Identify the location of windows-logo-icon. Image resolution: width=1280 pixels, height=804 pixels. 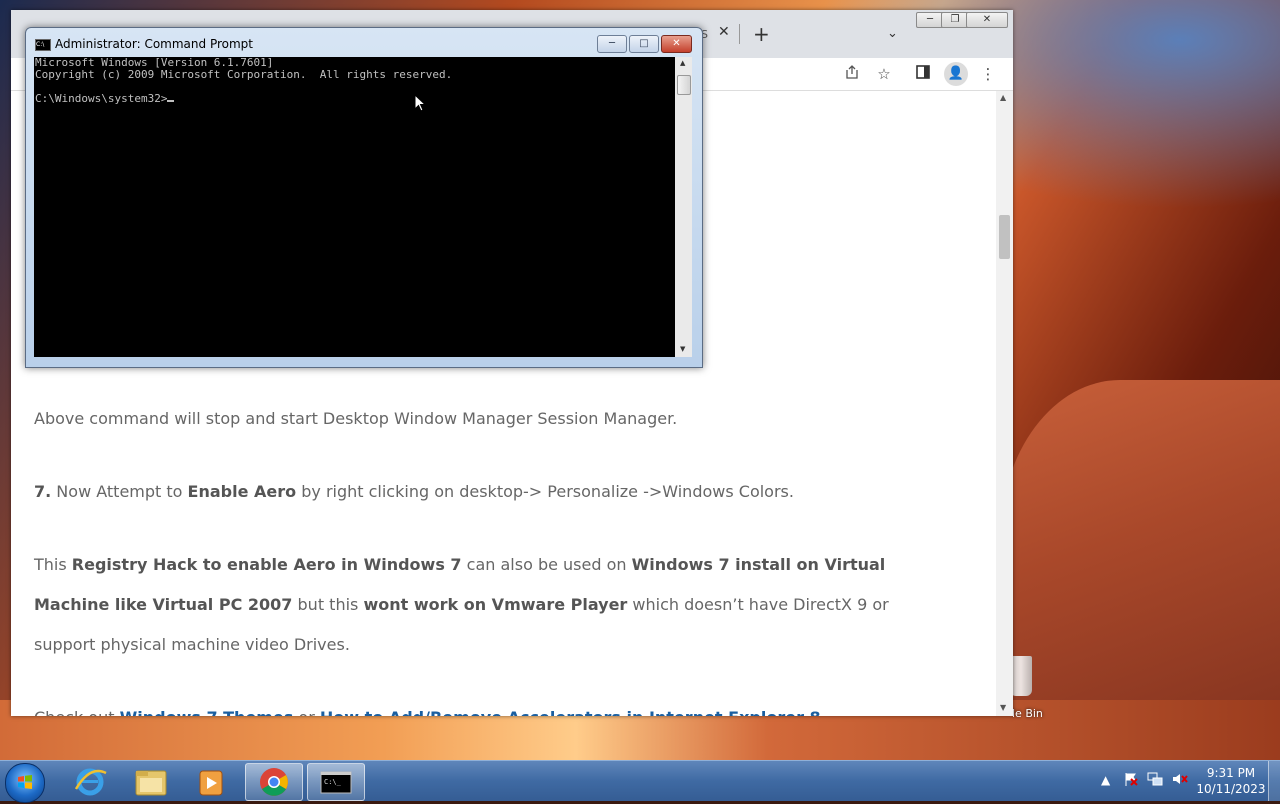
(25, 782).